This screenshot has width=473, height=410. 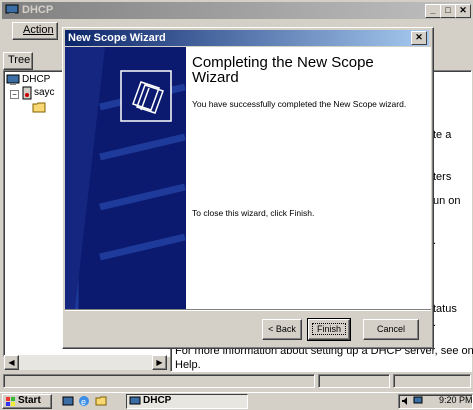 What do you see at coordinates (447, 201) in the screenshot?
I see `text-fragment-3: un on` at bounding box center [447, 201].